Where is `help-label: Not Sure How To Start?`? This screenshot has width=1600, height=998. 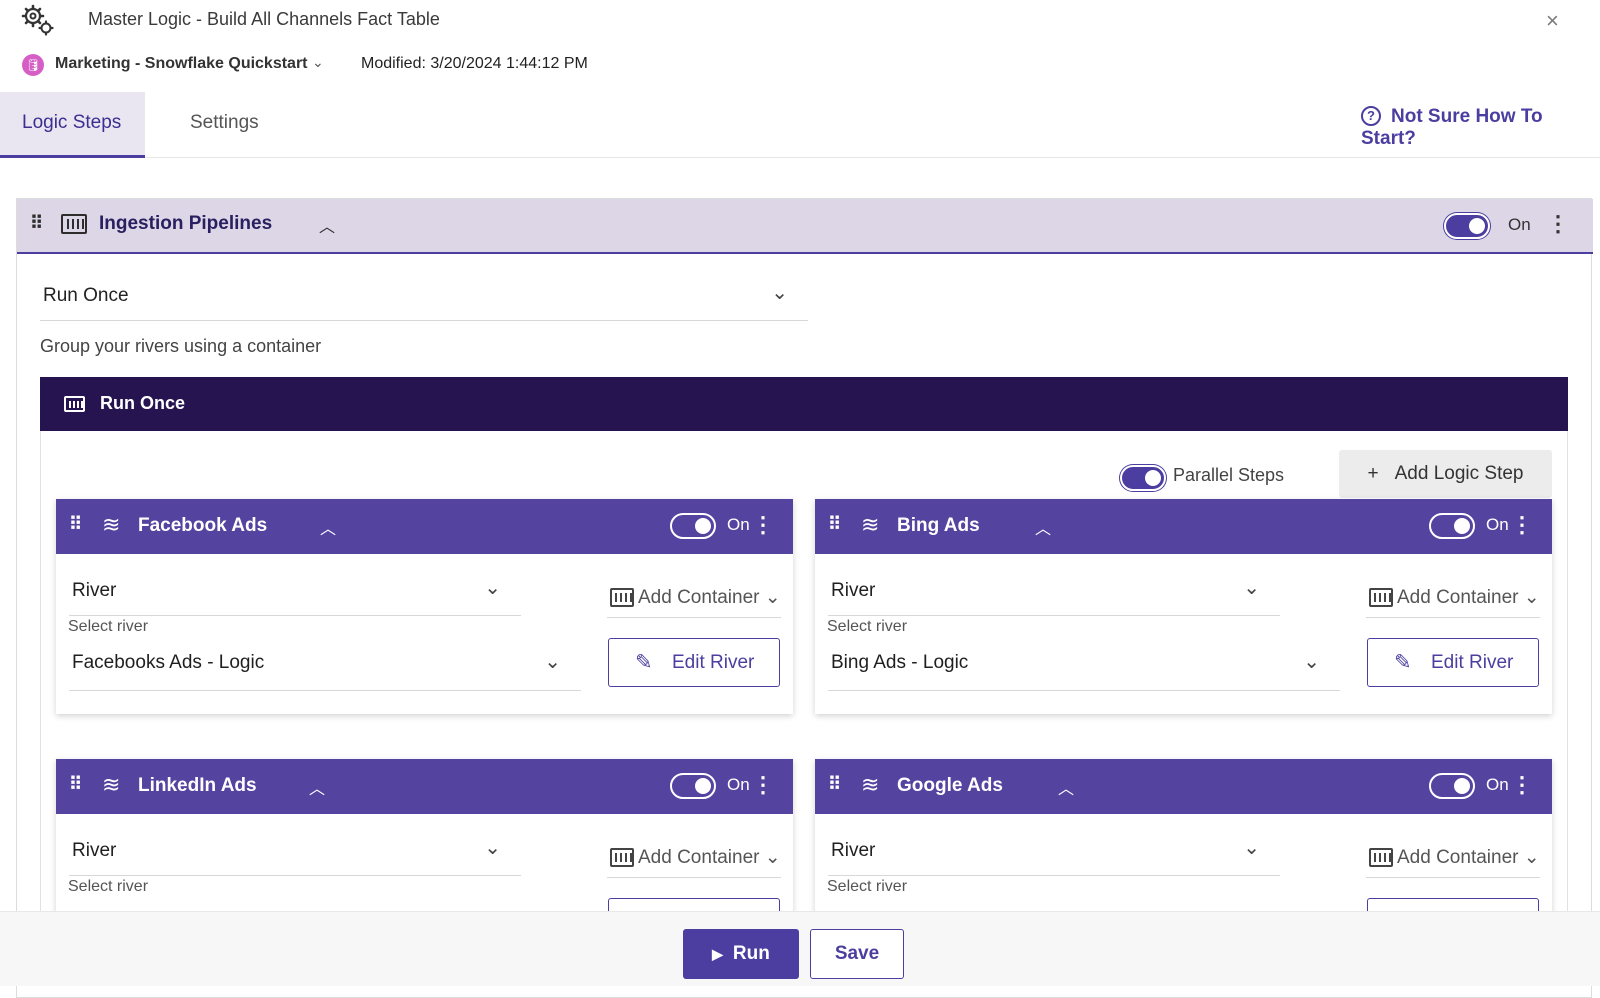 help-label: Not Sure How To Start? is located at coordinates (1452, 127).